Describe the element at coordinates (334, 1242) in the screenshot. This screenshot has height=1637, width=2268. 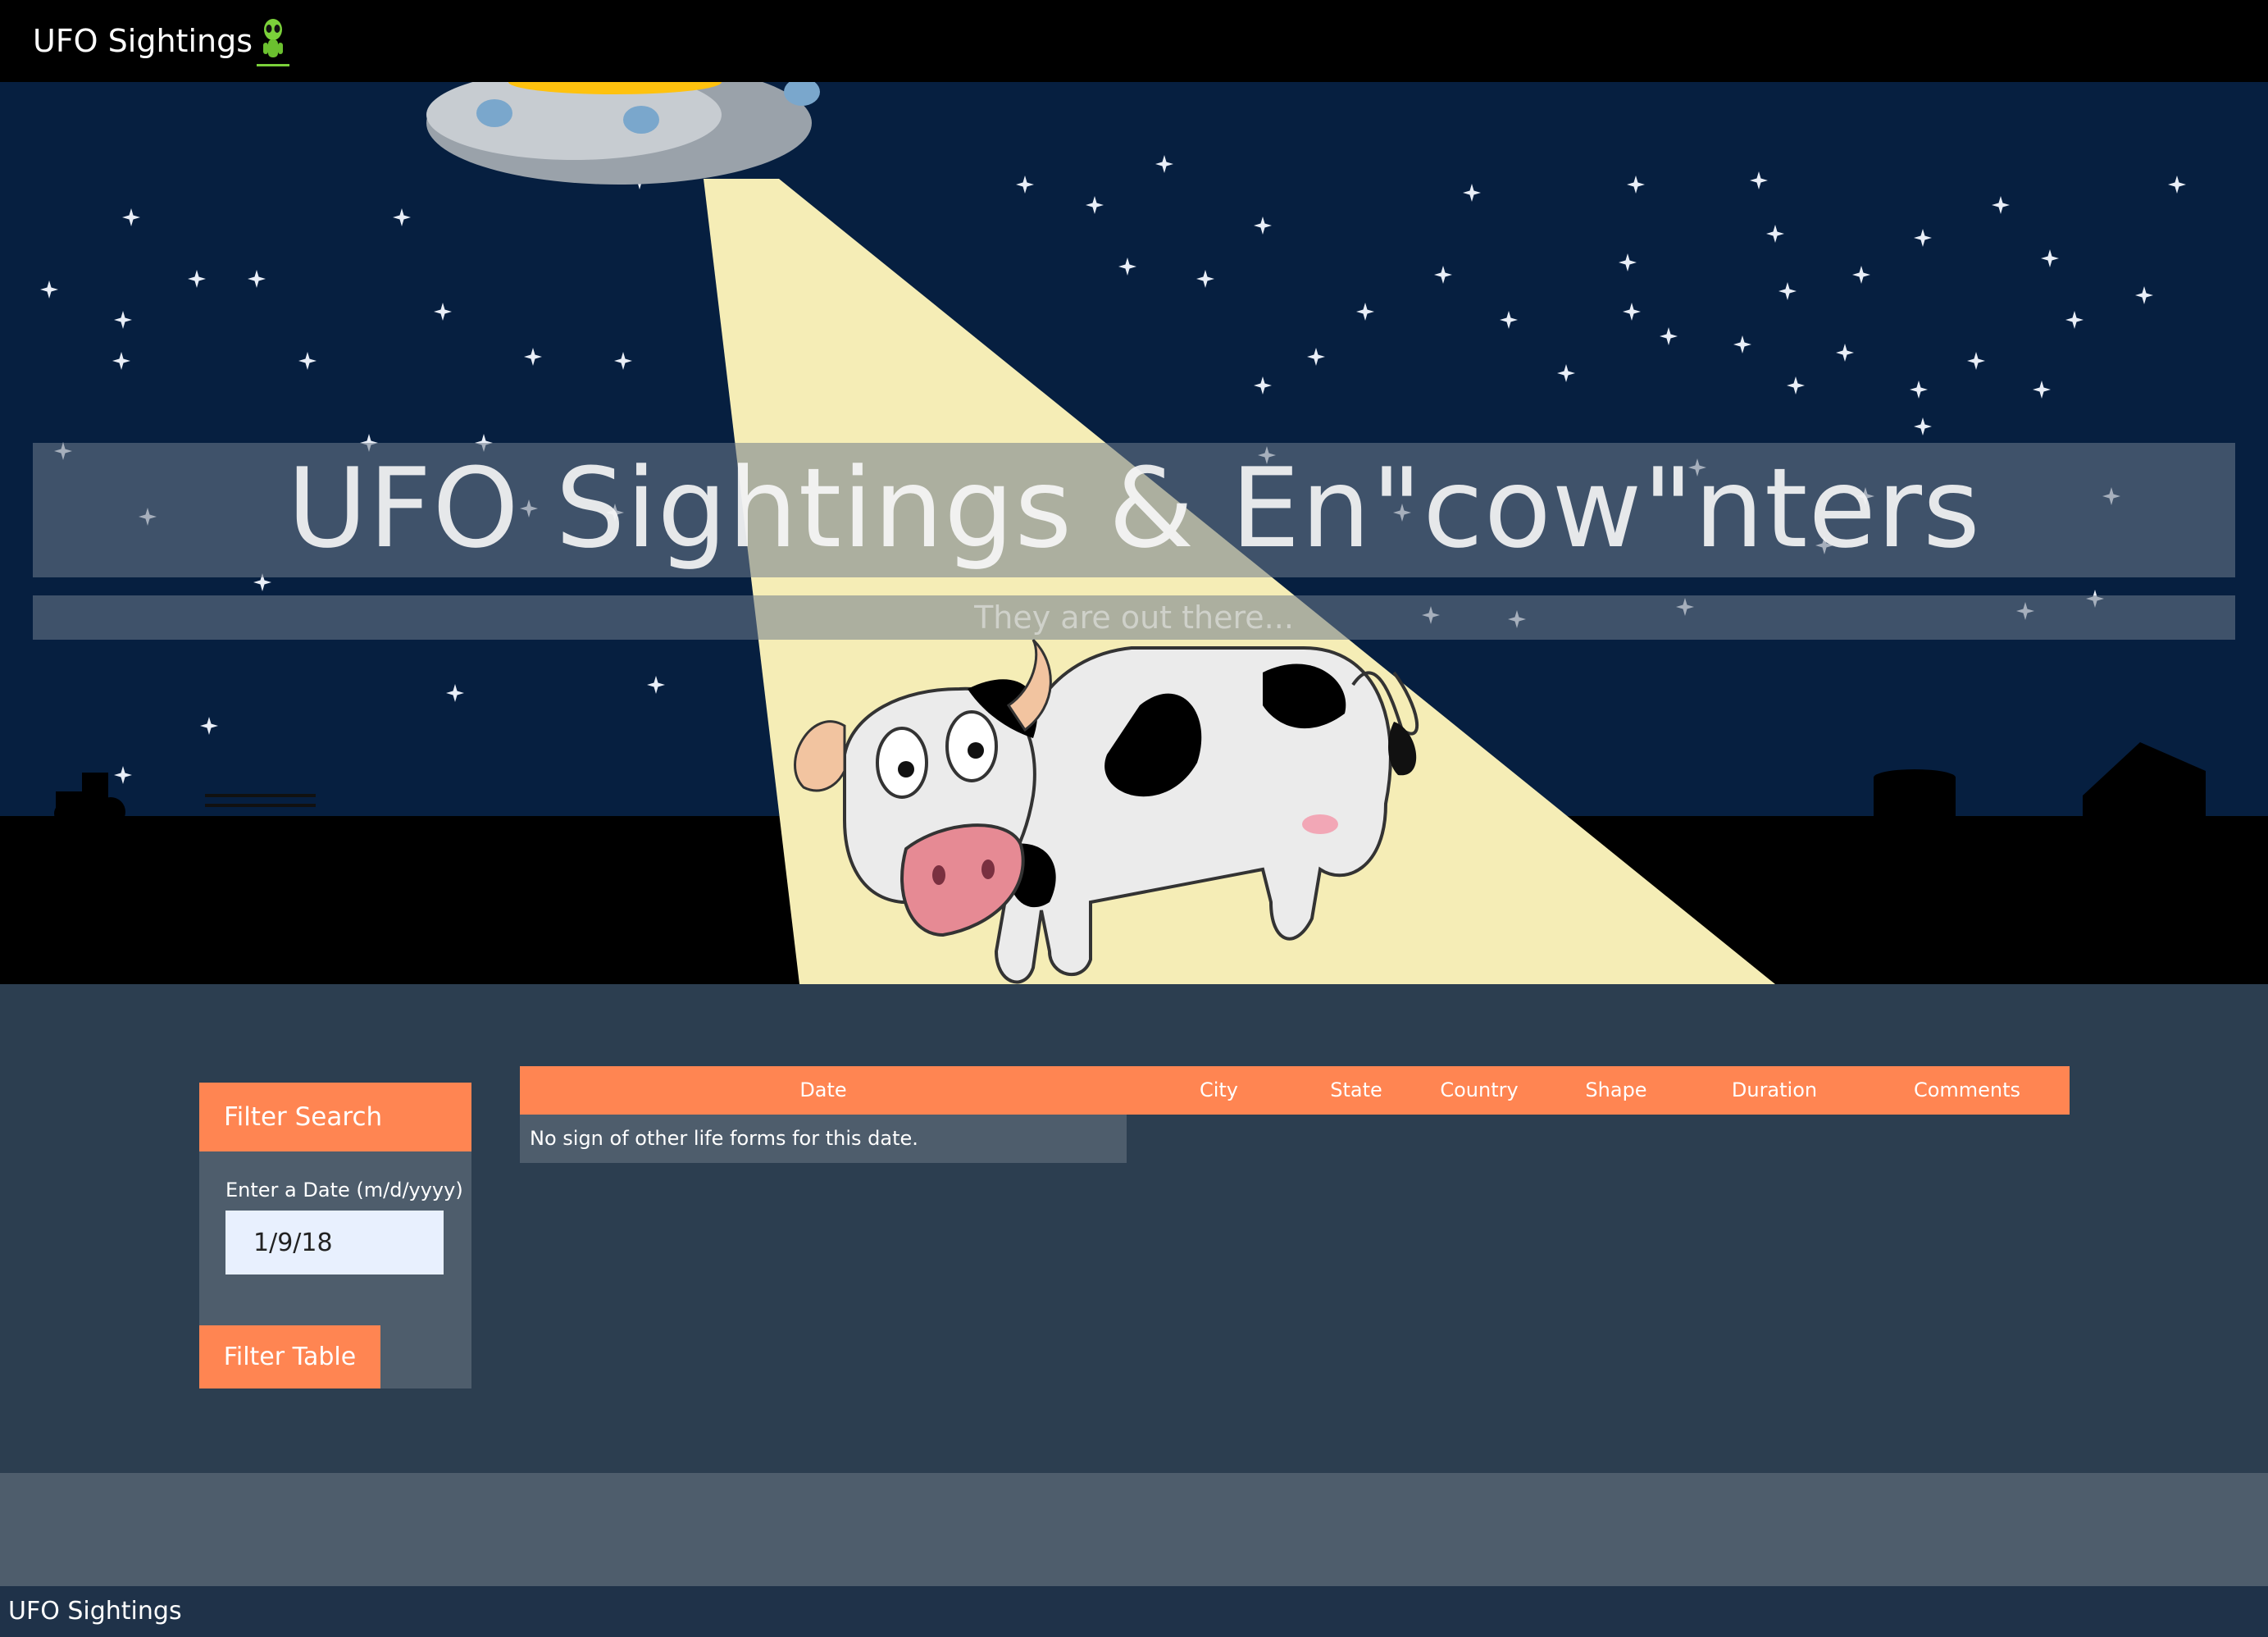
I see `date-input` at that location.